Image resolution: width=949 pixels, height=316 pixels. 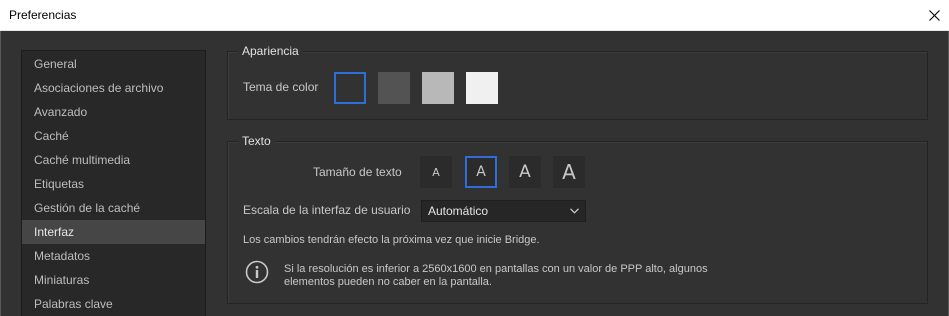 I want to click on text-size-medium-button: A, so click(x=525, y=172).